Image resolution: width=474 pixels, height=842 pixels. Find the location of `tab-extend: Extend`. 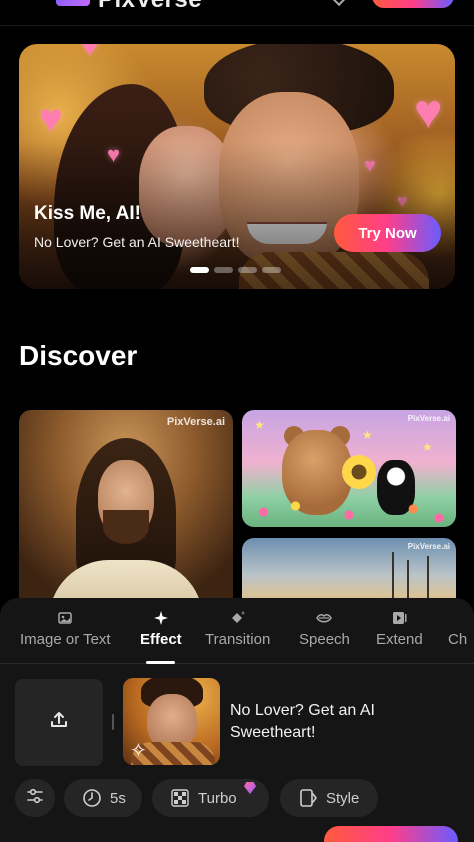

tab-extend: Extend is located at coordinates (399, 636).